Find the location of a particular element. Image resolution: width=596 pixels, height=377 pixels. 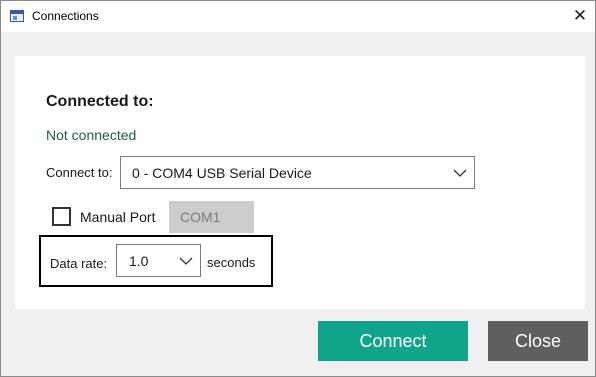

connect-button: Connect is located at coordinates (393, 341).